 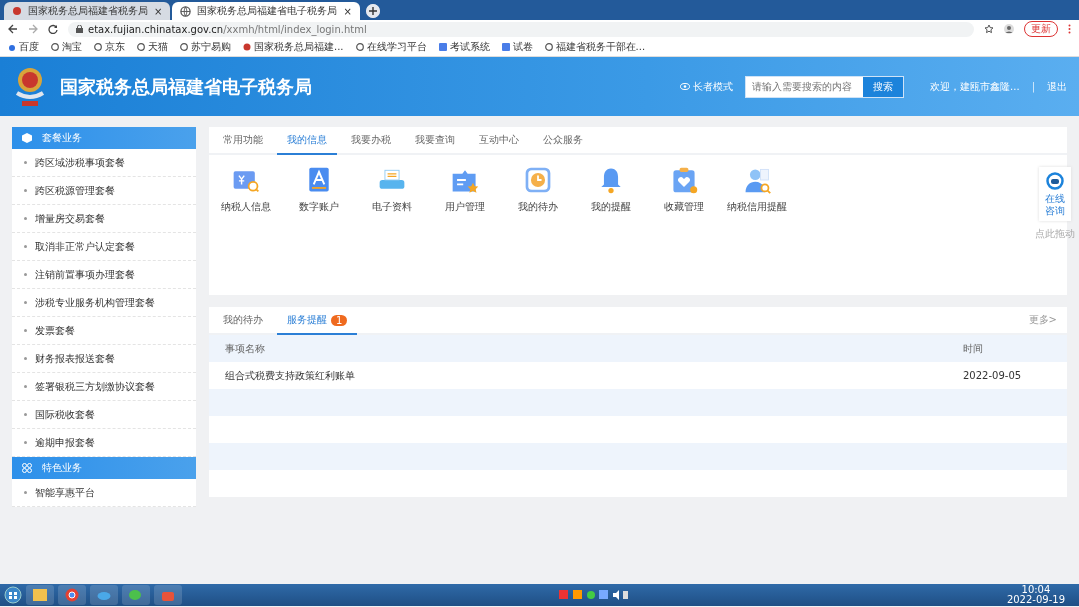 I want to click on tray-icons-drawing, so click(x=594, y=595).